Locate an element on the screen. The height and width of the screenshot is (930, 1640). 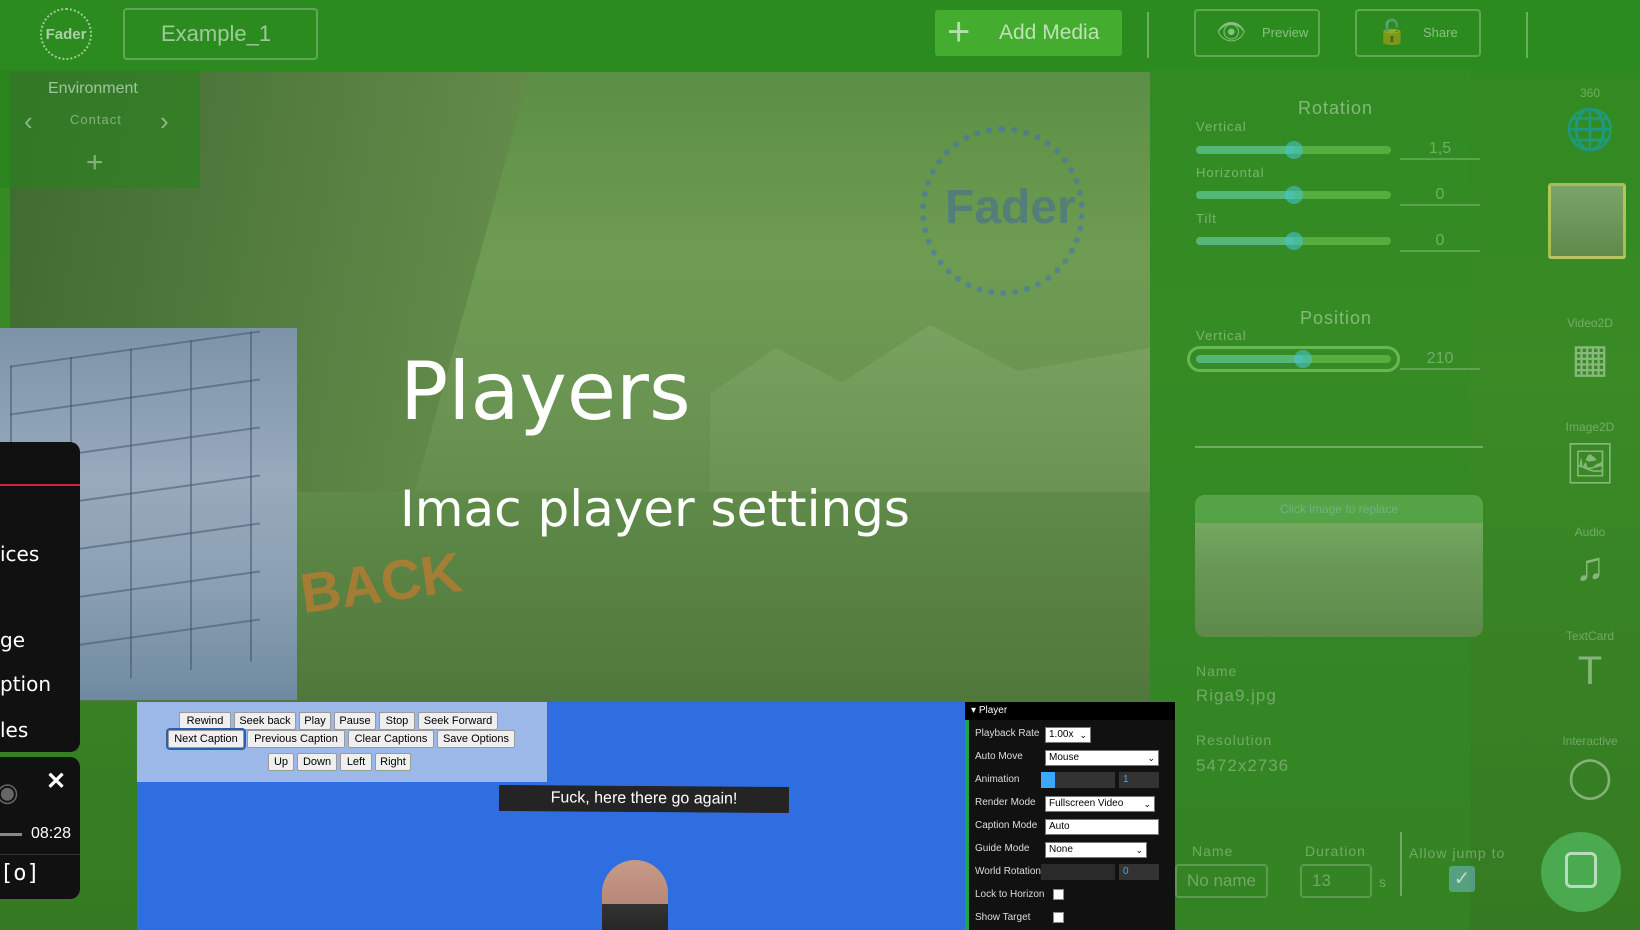
dark-side-menu: ices ge ption les is located at coordinates (40, 597).